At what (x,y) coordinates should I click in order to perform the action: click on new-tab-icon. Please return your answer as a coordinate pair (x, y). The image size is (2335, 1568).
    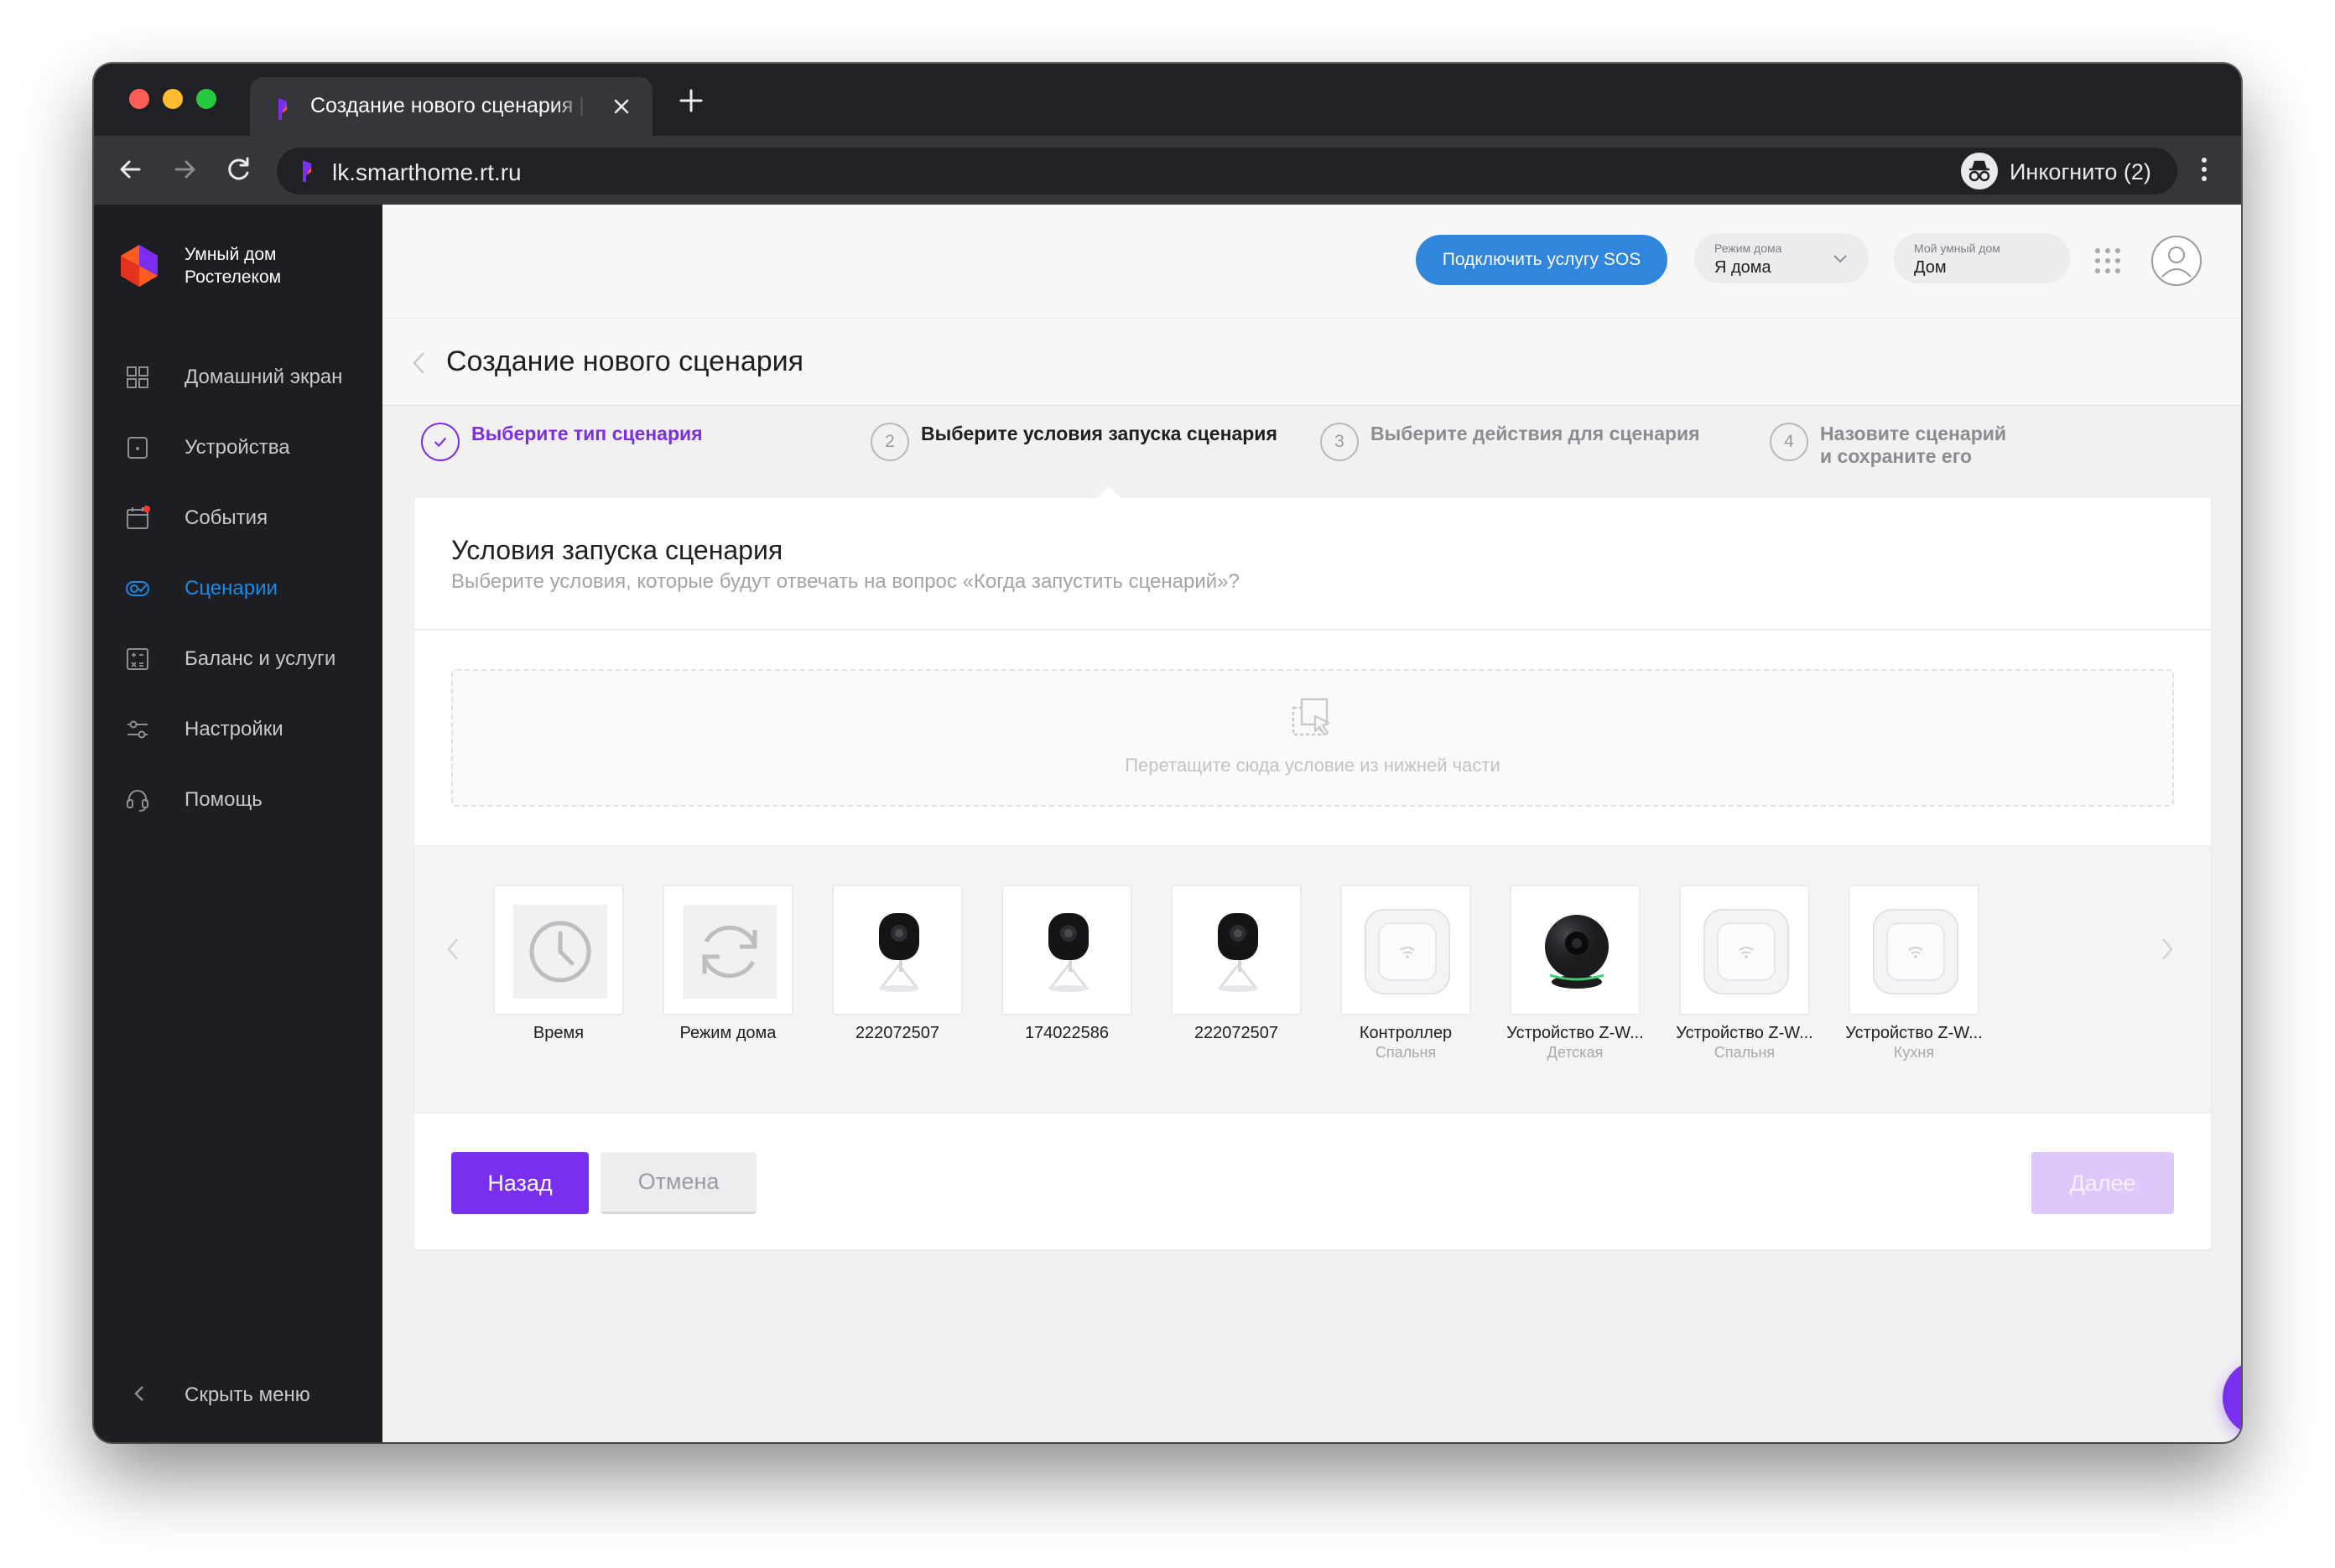
    Looking at the image, I should click on (691, 101).